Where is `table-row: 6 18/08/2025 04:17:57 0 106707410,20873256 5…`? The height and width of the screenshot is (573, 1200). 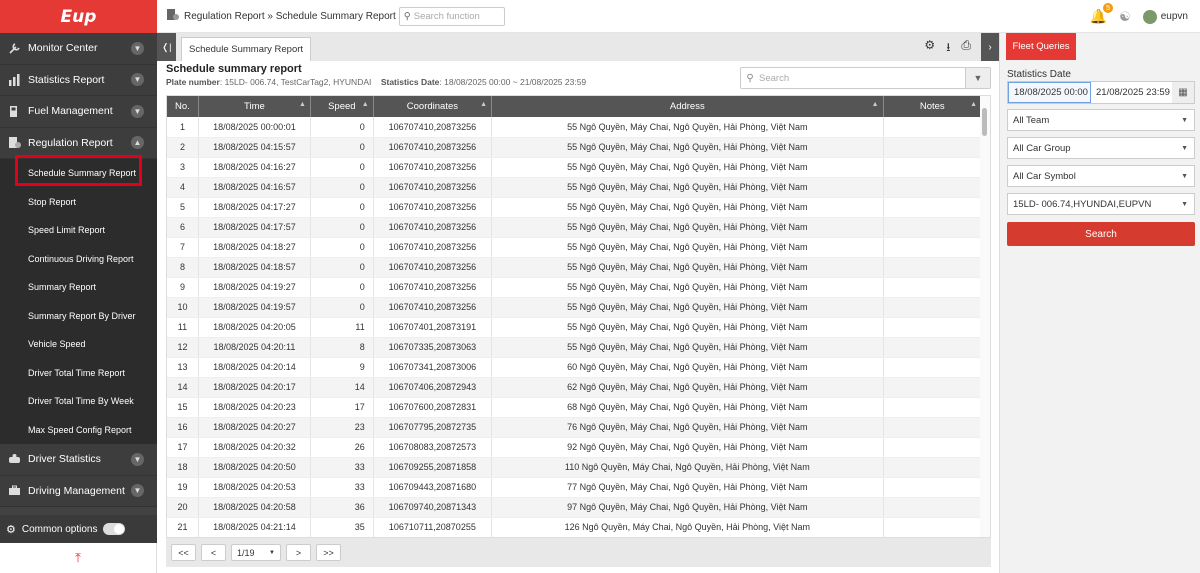 table-row: 6 18/08/2025 04:17:57 0 106707410,20873256 5… is located at coordinates (575, 227).